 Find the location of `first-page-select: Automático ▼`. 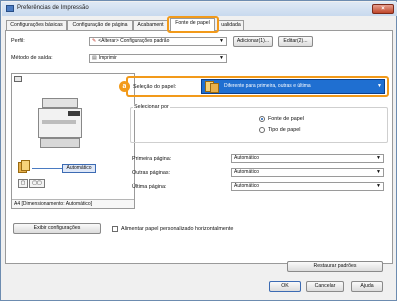

first-page-select: Automático ▼ is located at coordinates (307, 158).